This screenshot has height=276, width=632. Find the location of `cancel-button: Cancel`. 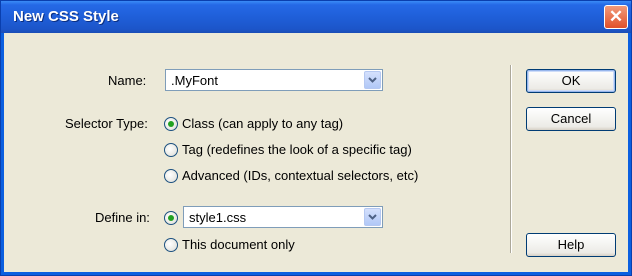

cancel-button: Cancel is located at coordinates (571, 119).